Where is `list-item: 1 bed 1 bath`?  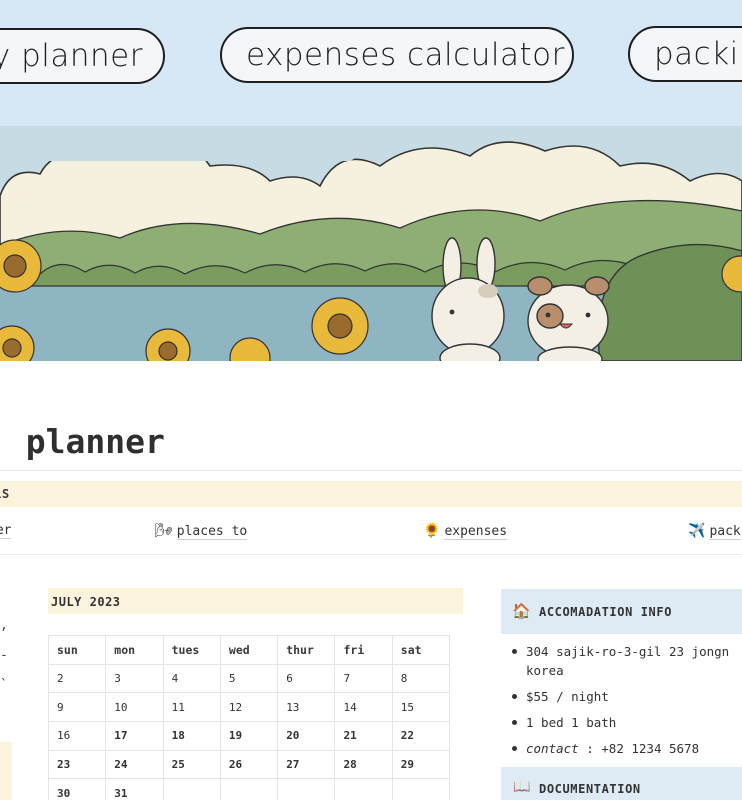 list-item: 1 bed 1 bath is located at coordinates (626, 722).